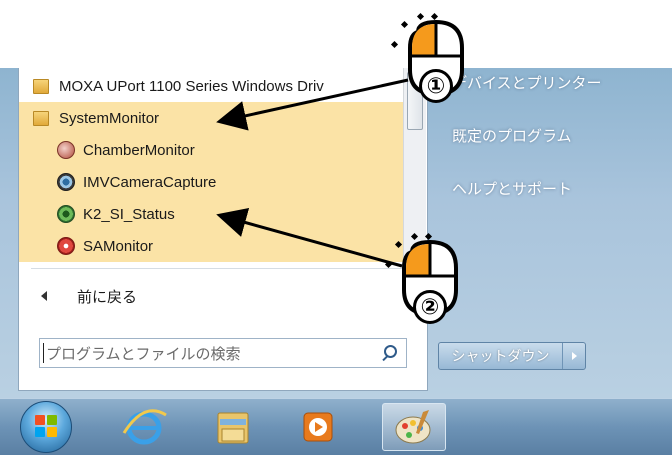  What do you see at coordinates (150, 182) in the screenshot?
I see `program-item-label: IMVCameraCapture` at bounding box center [150, 182].